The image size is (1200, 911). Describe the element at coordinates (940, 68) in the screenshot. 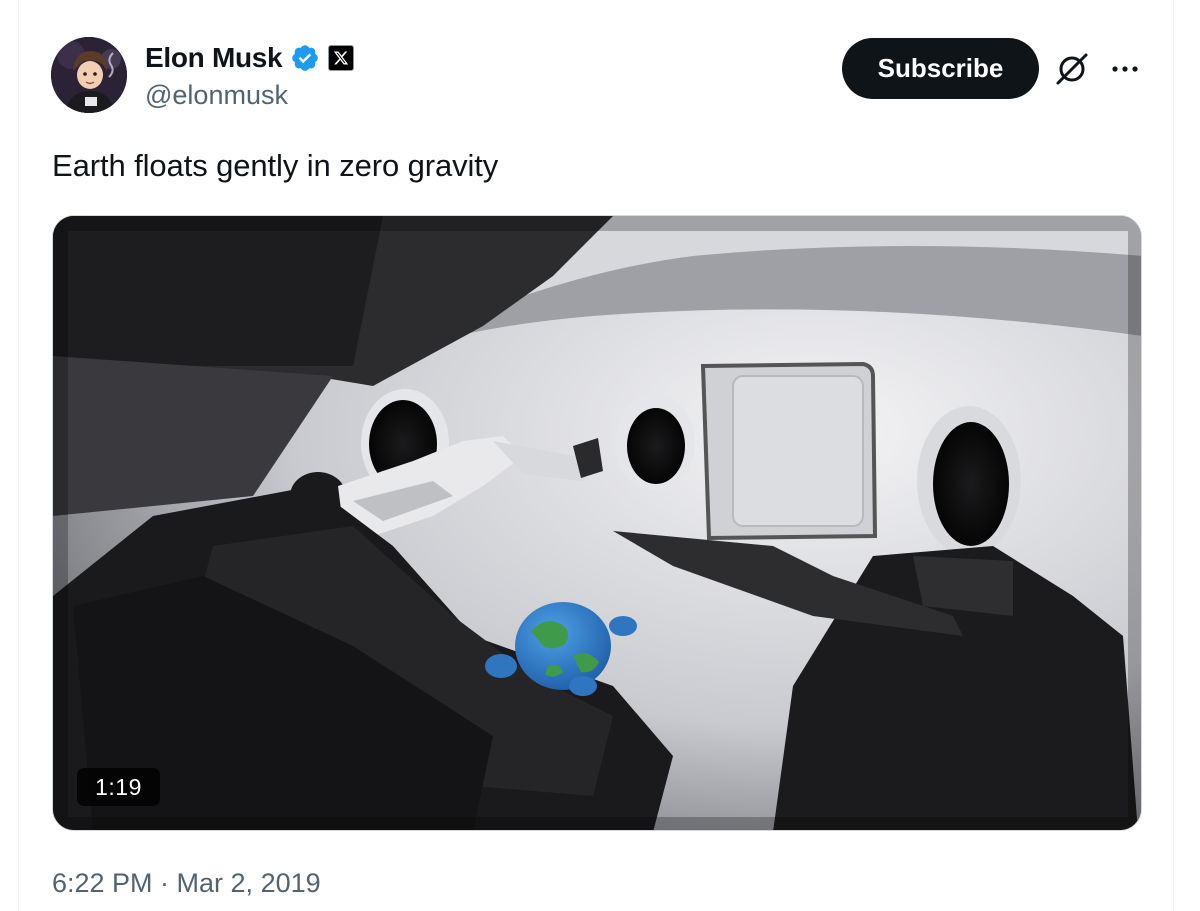

I see `subscribe-button: Subscribe` at that location.